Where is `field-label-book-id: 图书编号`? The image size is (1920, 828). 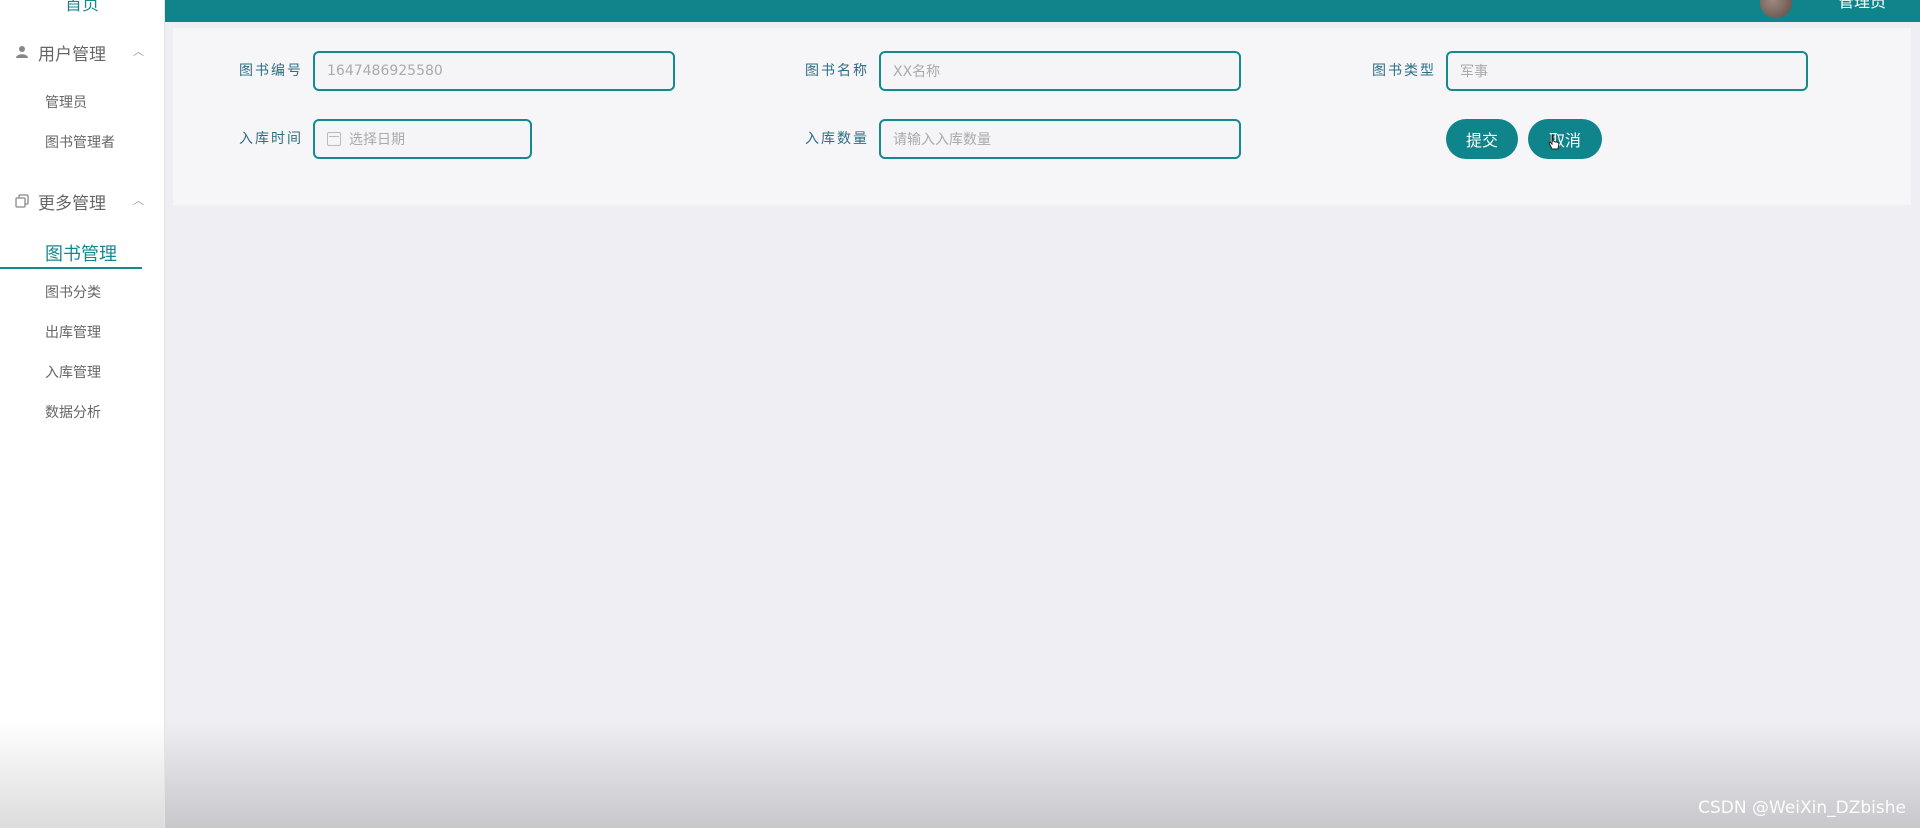 field-label-book-id: 图书编号 is located at coordinates (271, 71).